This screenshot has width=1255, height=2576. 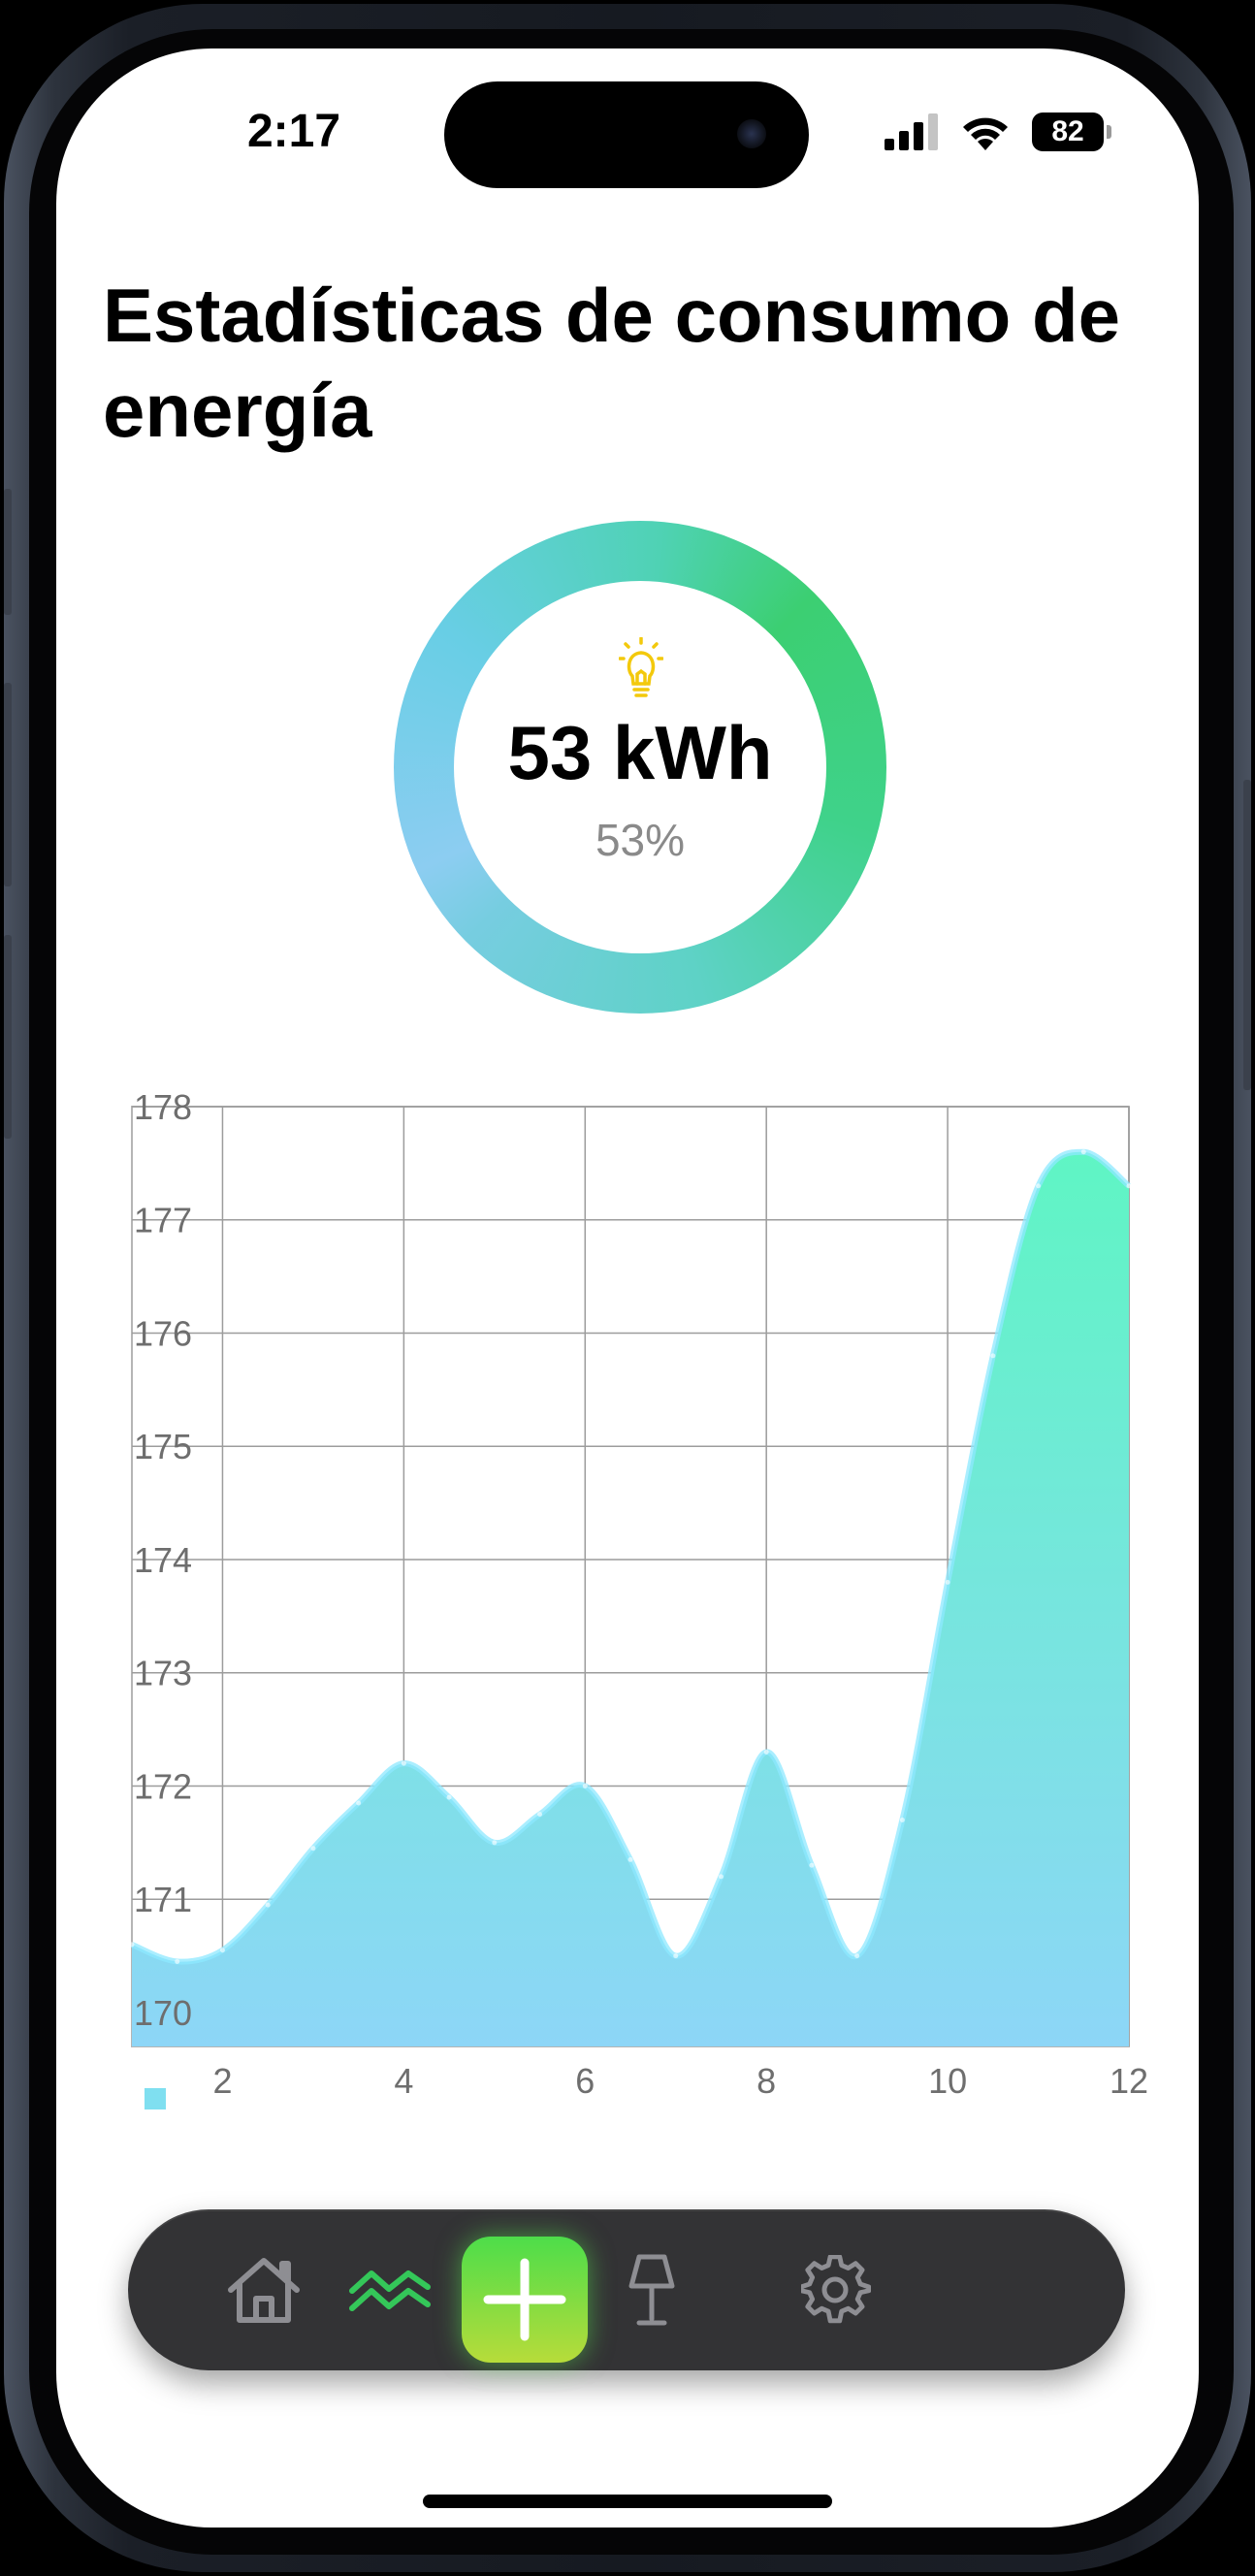 What do you see at coordinates (8, 784) in the screenshot?
I see `volume-up-button` at bounding box center [8, 784].